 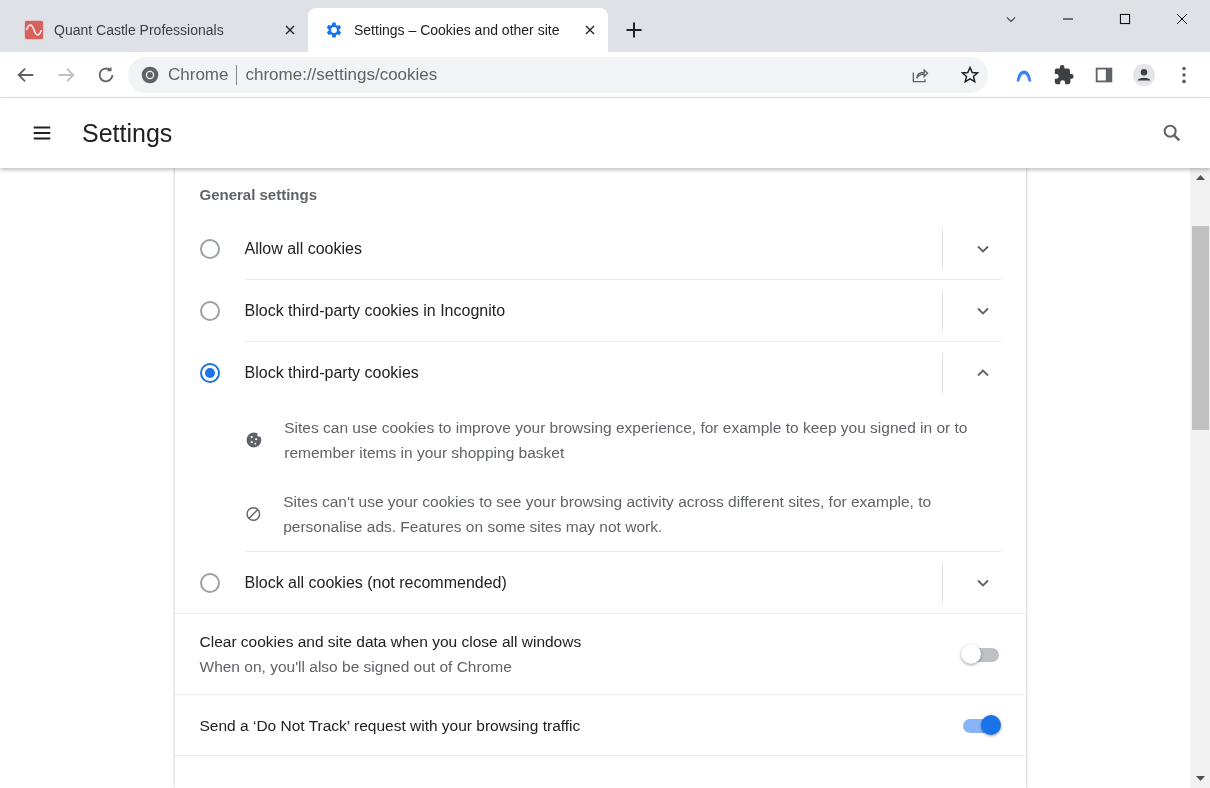 What do you see at coordinates (390, 725) in the screenshot?
I see `setting-label: Send a ‘Do Not Track’ request with your browsing traffic` at bounding box center [390, 725].